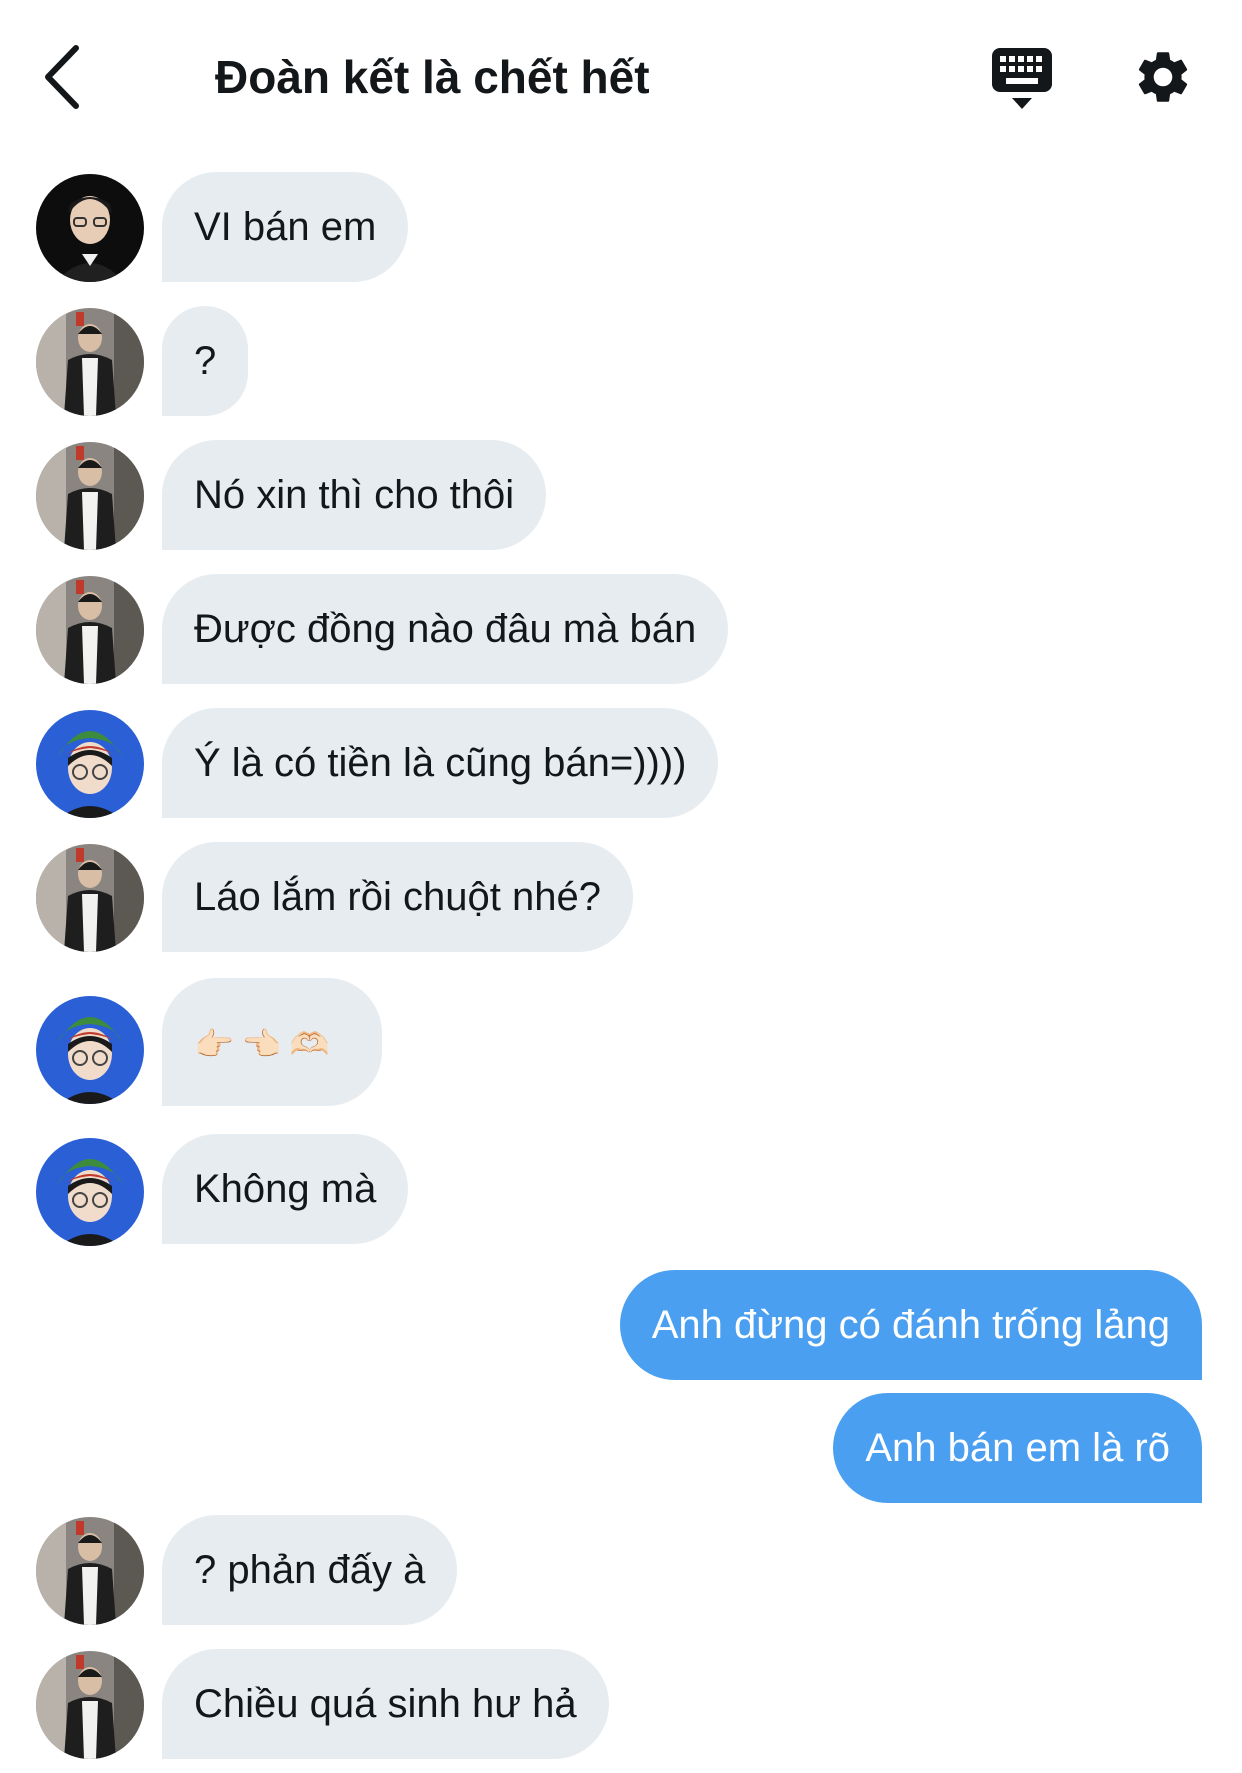  What do you see at coordinates (285, 1189) in the screenshot?
I see `message-bubble: Không mà` at bounding box center [285, 1189].